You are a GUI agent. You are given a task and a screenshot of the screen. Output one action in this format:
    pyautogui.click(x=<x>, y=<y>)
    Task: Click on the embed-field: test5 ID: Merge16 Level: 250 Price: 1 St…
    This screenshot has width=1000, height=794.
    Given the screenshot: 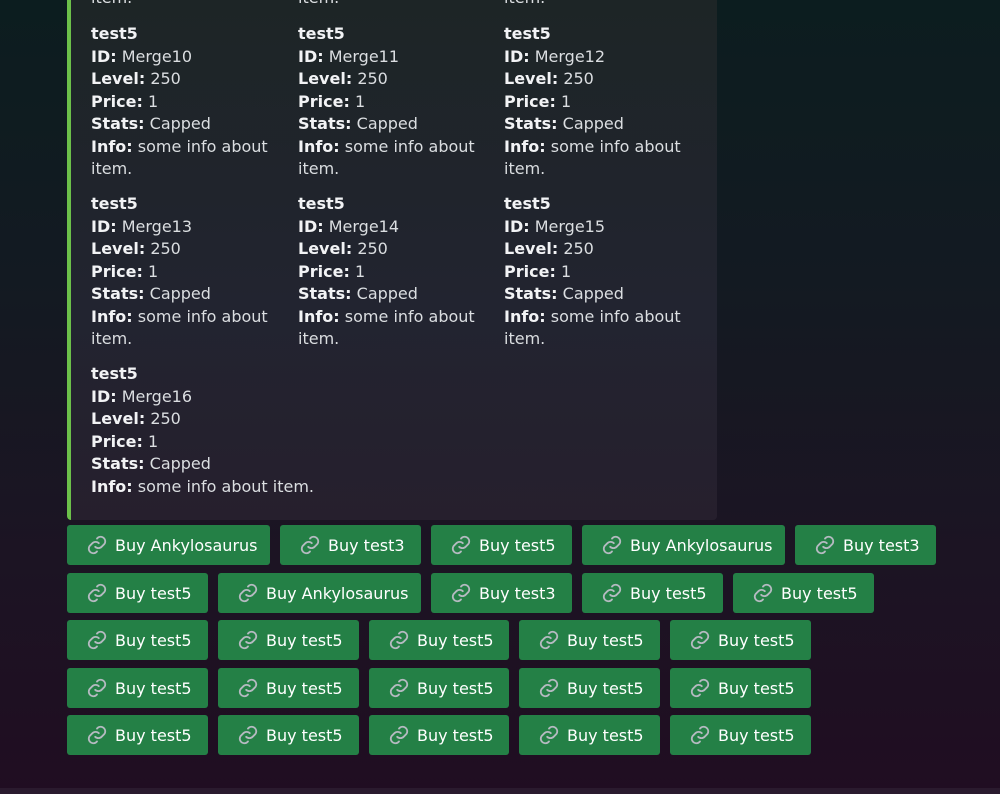 What is the action you would take?
    pyautogui.click(x=231, y=430)
    